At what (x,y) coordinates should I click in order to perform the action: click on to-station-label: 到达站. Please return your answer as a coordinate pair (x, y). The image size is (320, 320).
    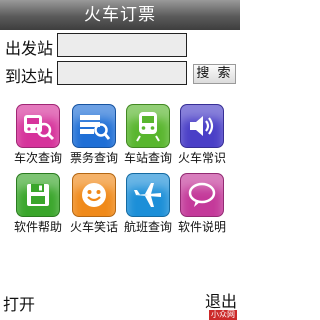
    Looking at the image, I should click on (29, 76).